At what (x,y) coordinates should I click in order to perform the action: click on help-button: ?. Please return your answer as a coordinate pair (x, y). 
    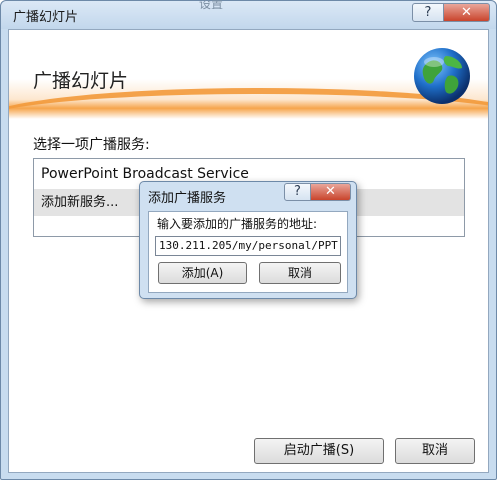
    Looking at the image, I should click on (428, 12).